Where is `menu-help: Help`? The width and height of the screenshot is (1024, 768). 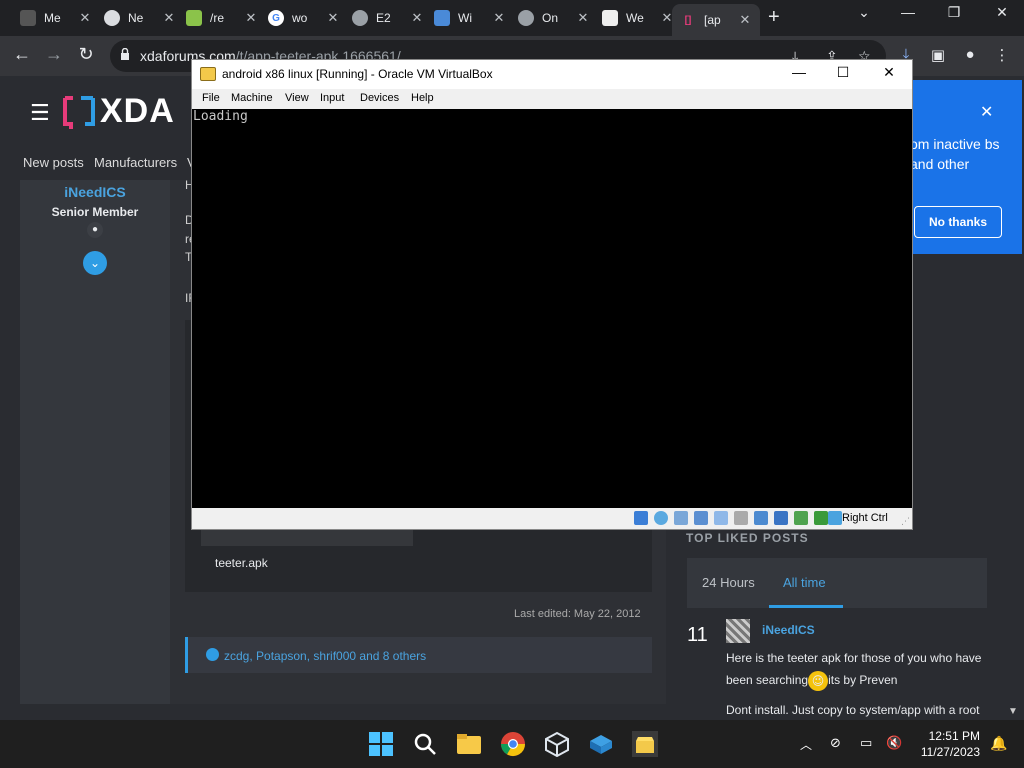
menu-help: Help is located at coordinates (422, 98).